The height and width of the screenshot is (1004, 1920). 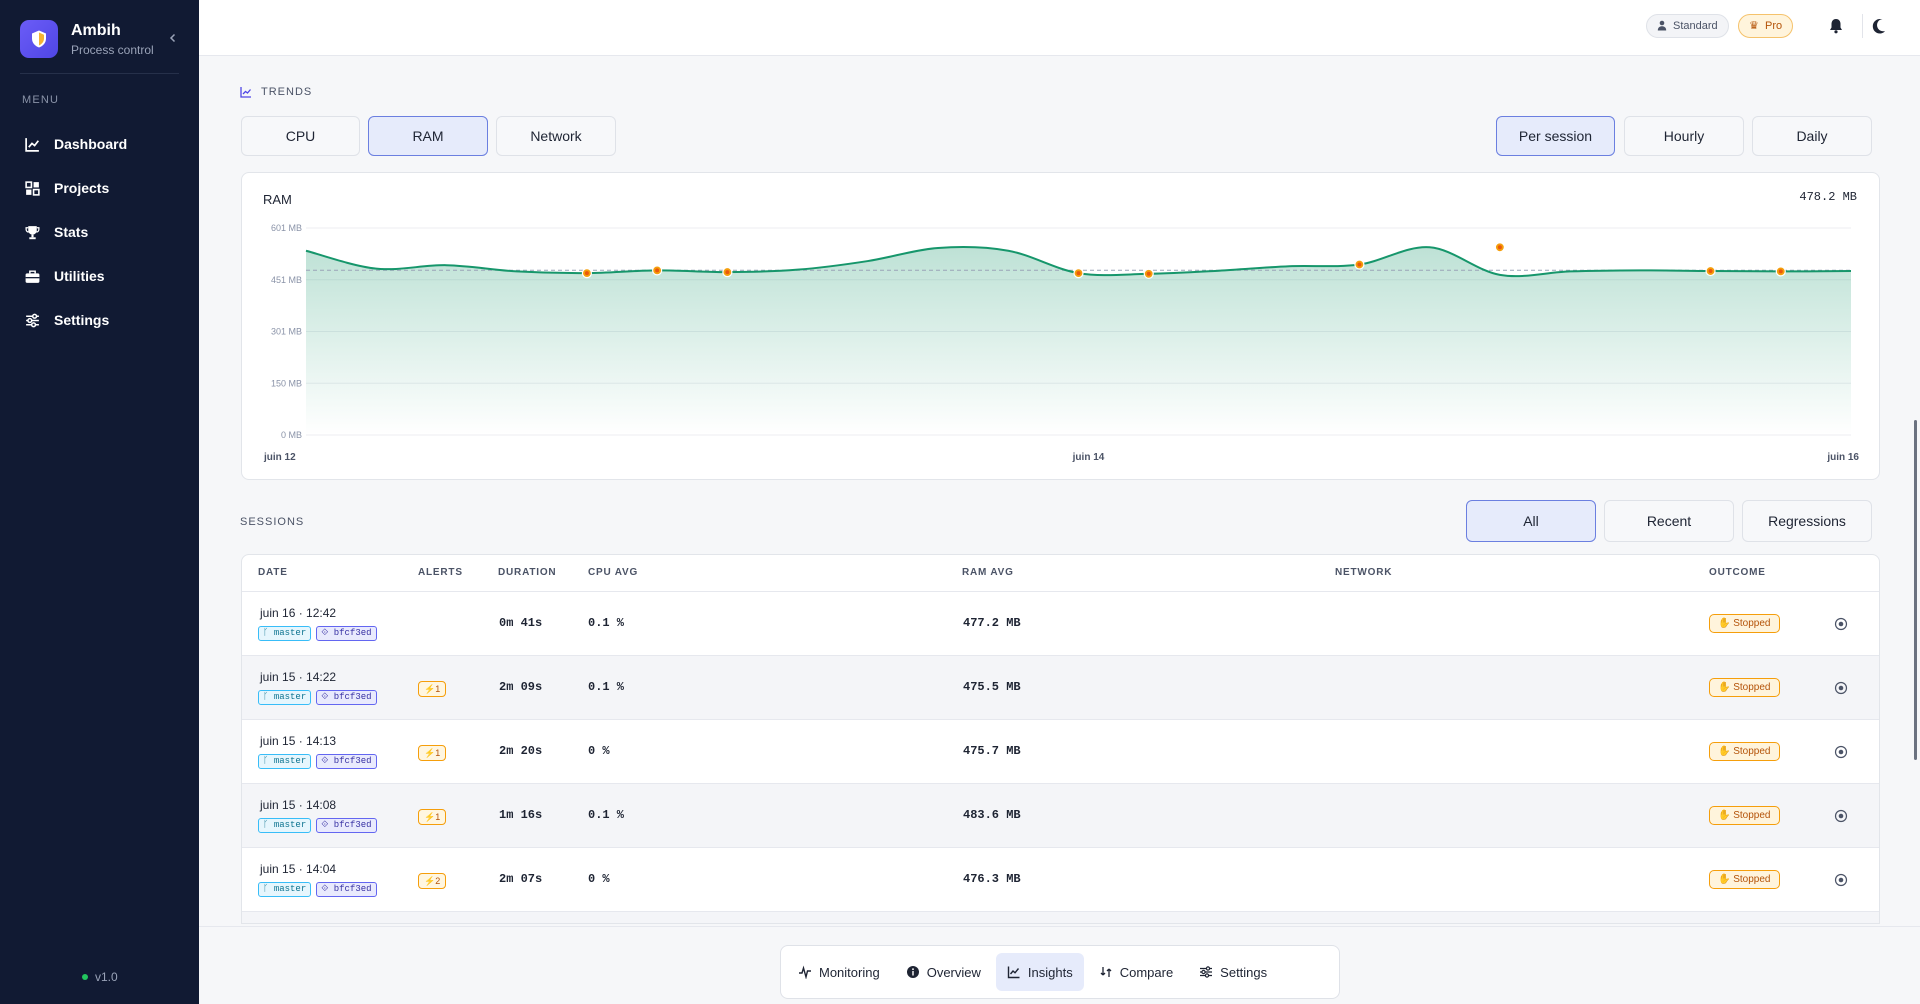 What do you see at coordinates (839, 972) in the screenshot?
I see `dock-item-monitoring: Monitoring` at bounding box center [839, 972].